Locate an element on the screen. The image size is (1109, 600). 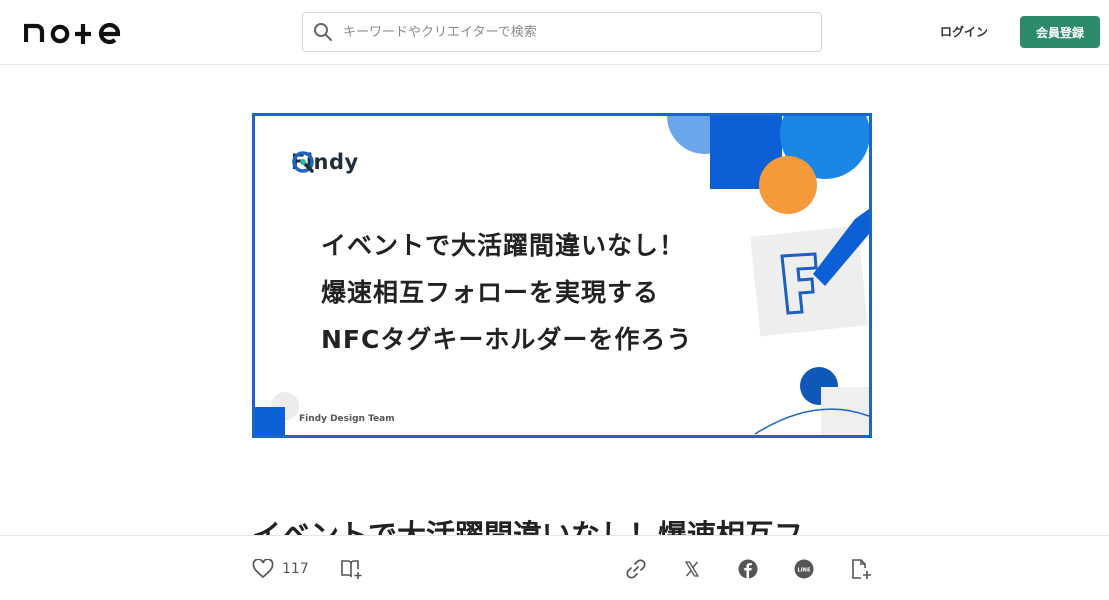
search-box is located at coordinates (562, 32).